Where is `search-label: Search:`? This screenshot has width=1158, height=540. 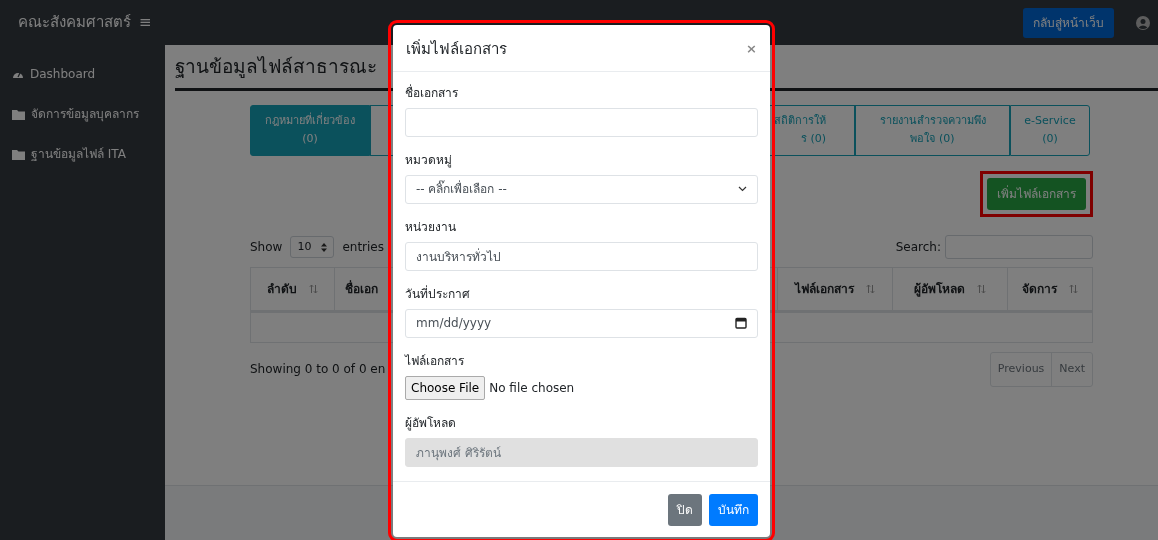
search-label: Search: is located at coordinates (918, 248).